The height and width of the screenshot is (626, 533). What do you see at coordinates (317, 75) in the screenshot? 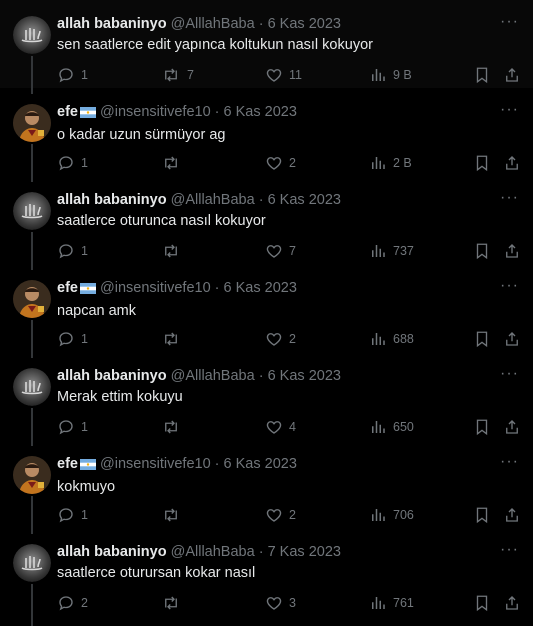
I see `like-button: 11` at bounding box center [317, 75].